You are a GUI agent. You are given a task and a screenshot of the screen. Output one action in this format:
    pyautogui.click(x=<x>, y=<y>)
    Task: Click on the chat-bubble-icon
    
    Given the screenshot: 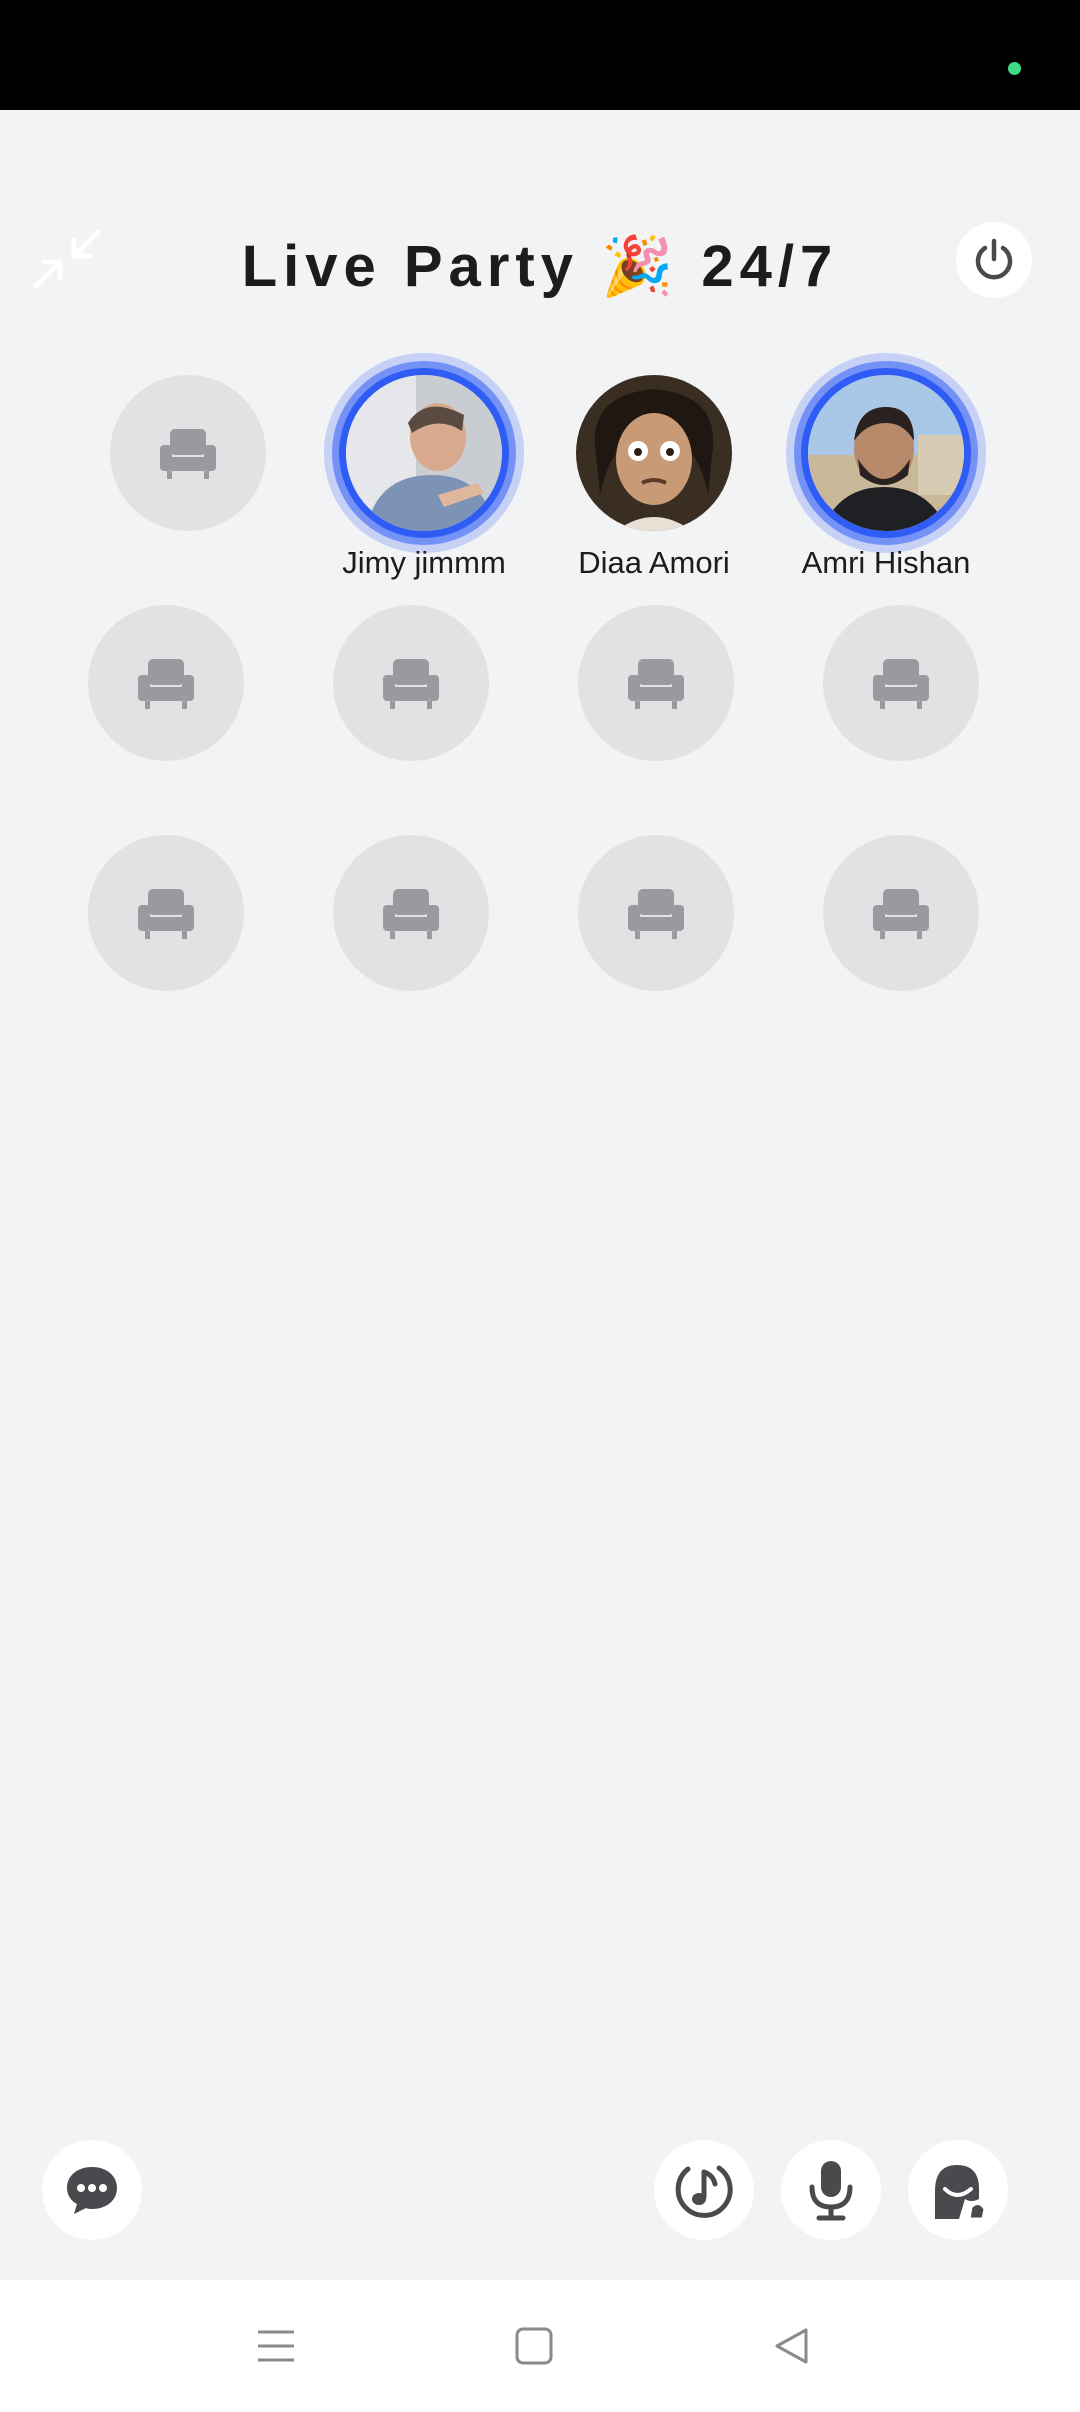 What is the action you would take?
    pyautogui.click(x=92, y=2190)
    